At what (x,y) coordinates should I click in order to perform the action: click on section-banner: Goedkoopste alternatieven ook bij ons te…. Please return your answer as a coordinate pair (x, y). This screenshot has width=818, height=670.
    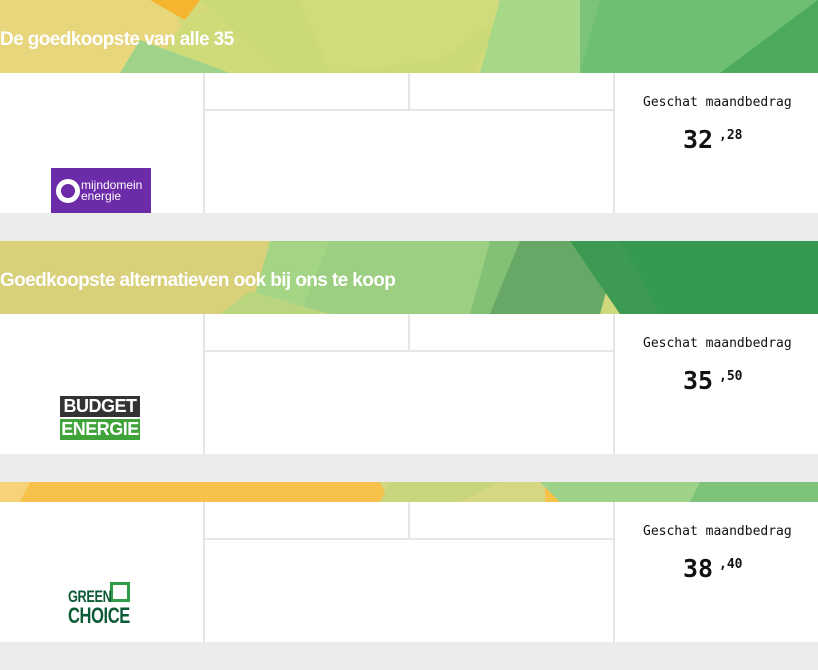
    Looking at the image, I should click on (409, 277).